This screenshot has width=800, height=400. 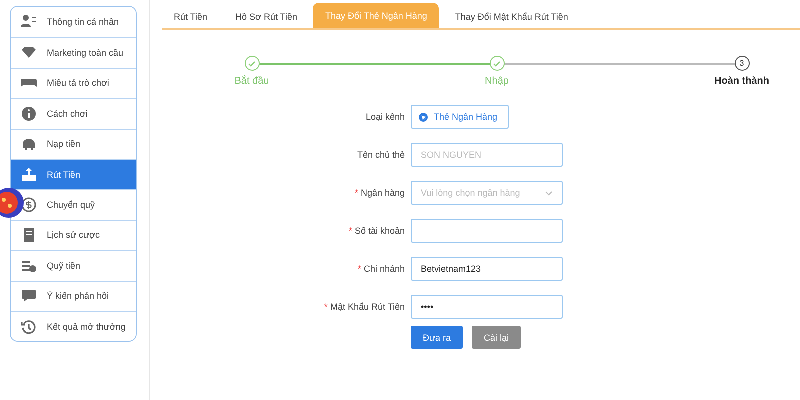 I want to click on input-field: Betvietnam123, so click(x=487, y=269).